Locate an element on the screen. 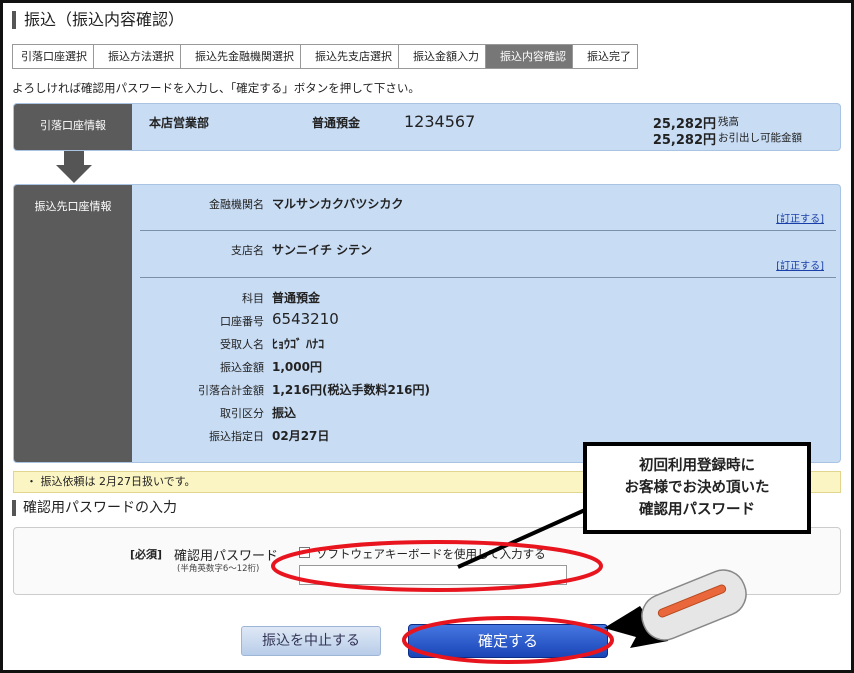  annotation-overlay is located at coordinates (509, 586).